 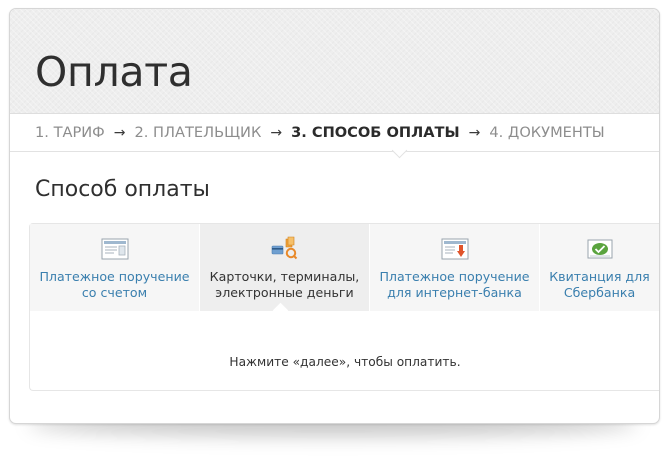 I want to click on internet-bank-document-icon, so click(x=454, y=249).